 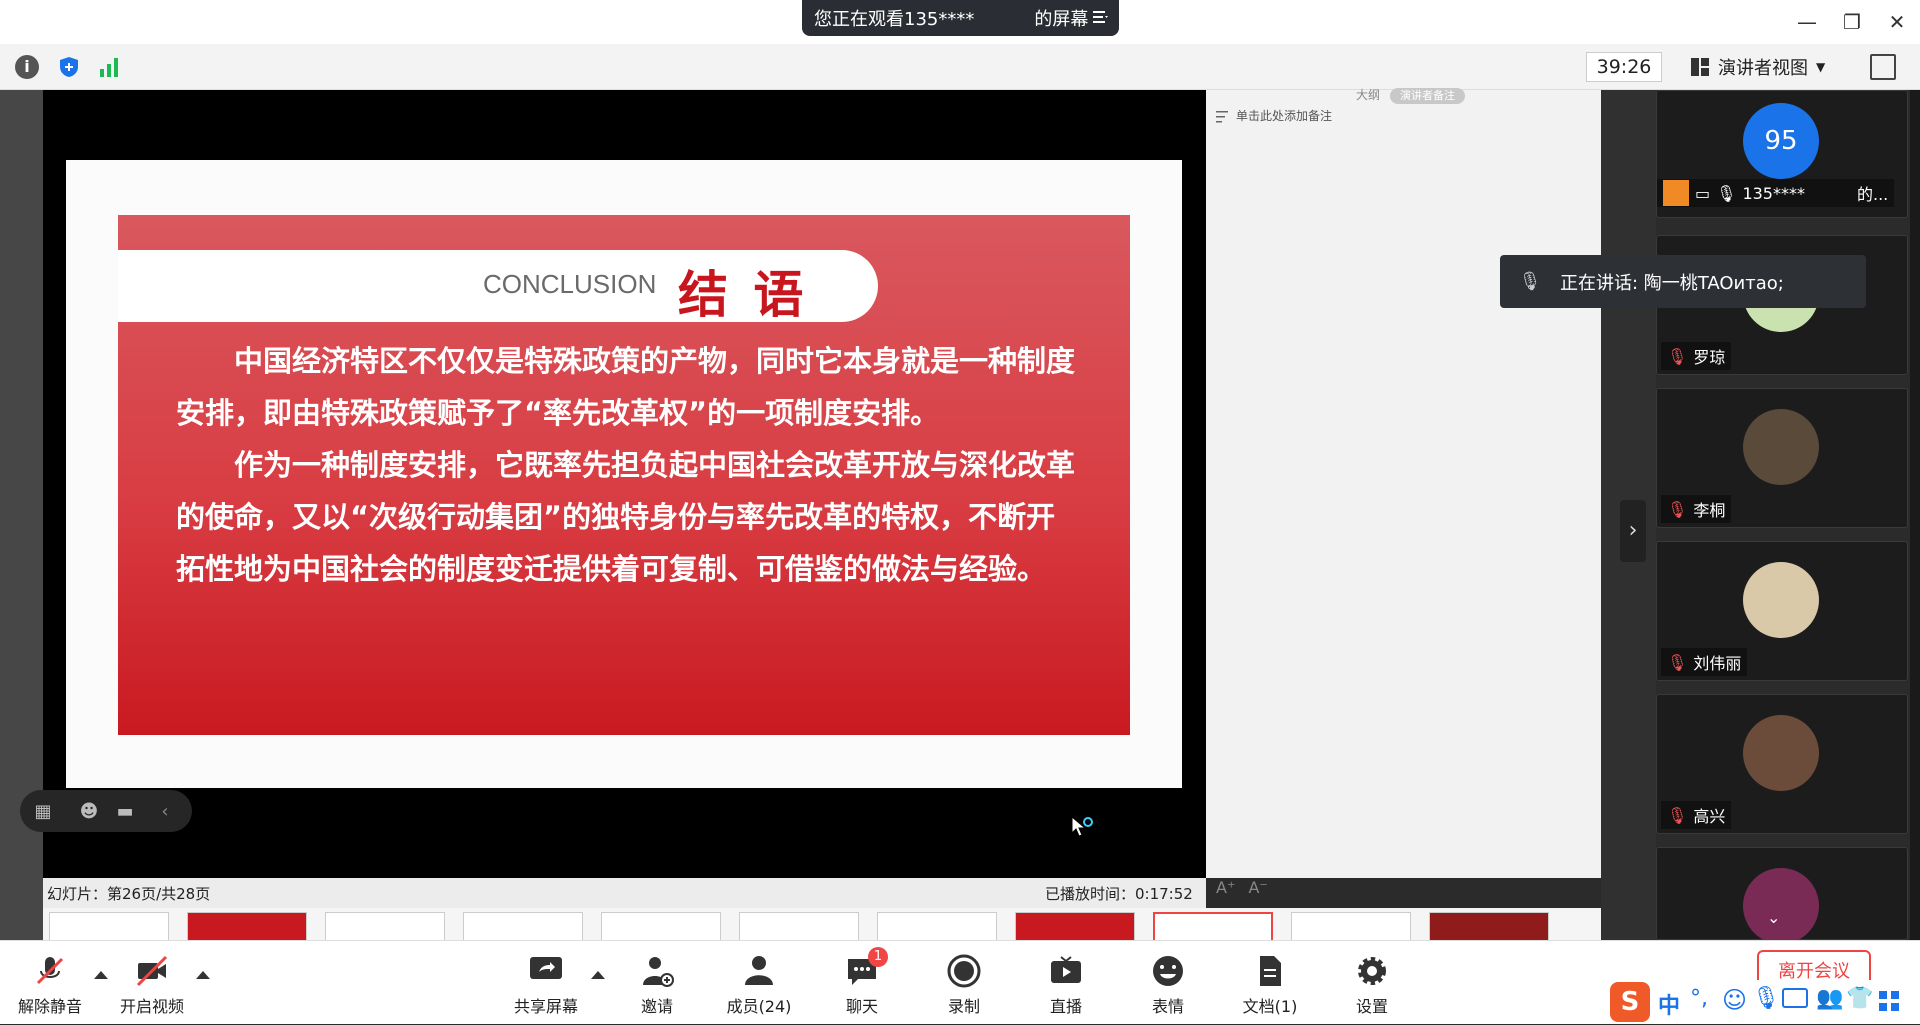 I want to click on slide-thumbnails, so click(x=822, y=924).